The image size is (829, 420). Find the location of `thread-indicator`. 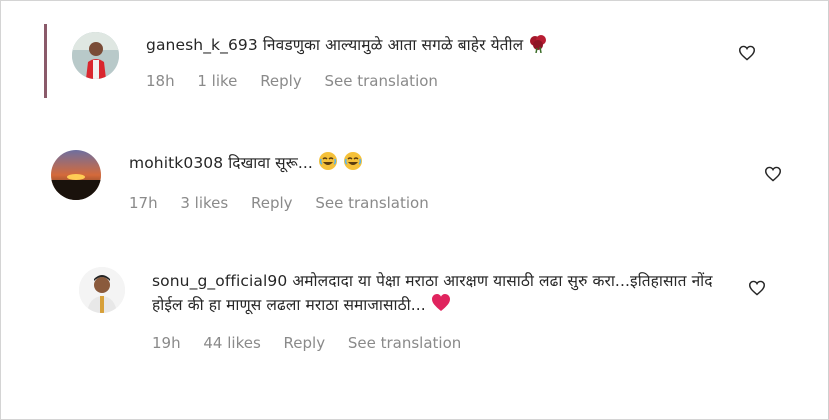

thread-indicator is located at coordinates (45, 61).